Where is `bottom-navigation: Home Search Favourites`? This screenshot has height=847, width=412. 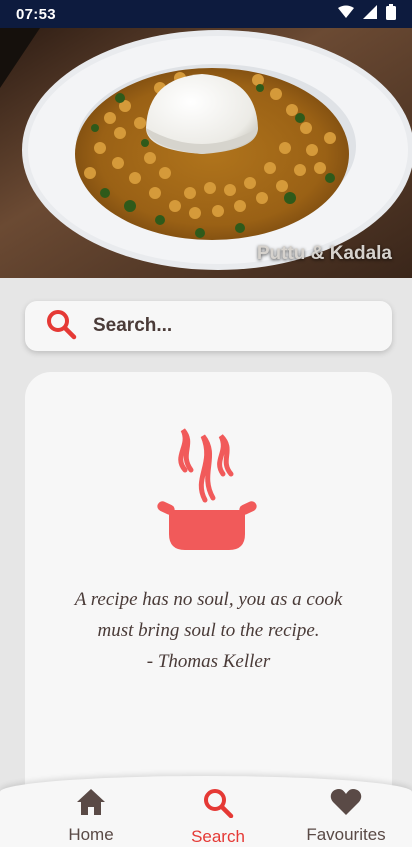 bottom-navigation: Home Search Favourites is located at coordinates (206, 811).